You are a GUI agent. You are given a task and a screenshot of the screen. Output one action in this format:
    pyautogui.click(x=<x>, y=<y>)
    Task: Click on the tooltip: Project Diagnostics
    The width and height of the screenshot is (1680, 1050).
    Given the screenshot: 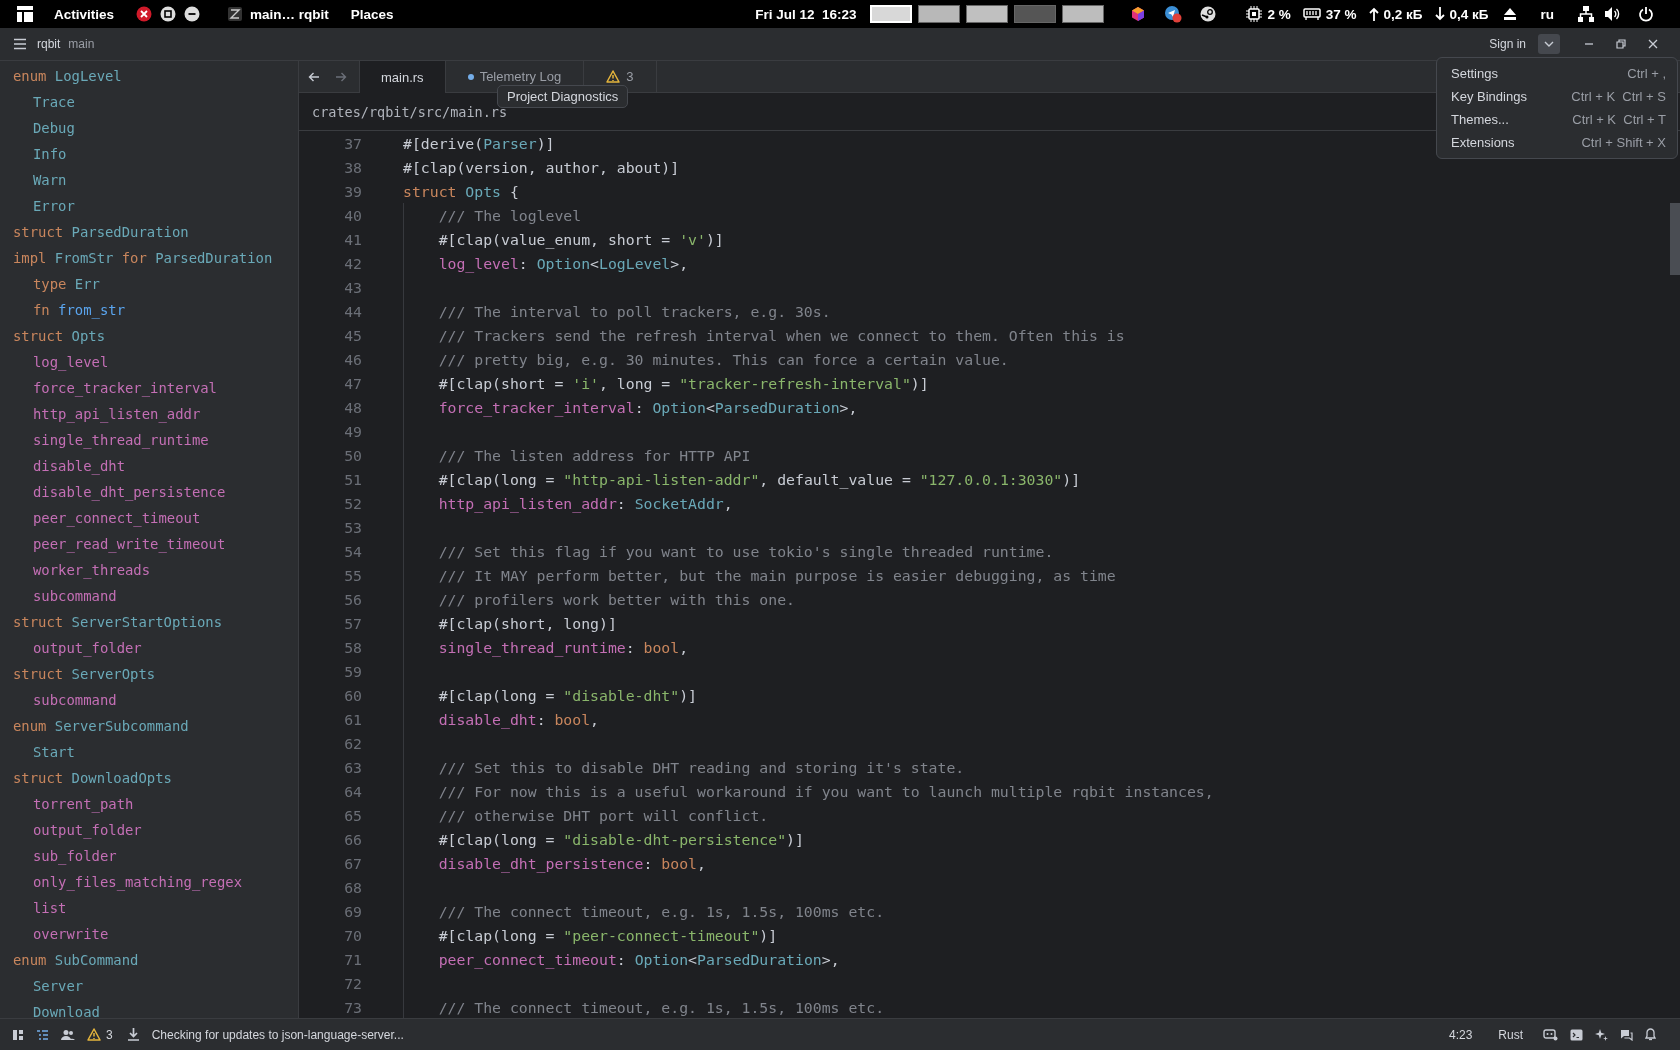 What is the action you would take?
    pyautogui.click(x=563, y=96)
    